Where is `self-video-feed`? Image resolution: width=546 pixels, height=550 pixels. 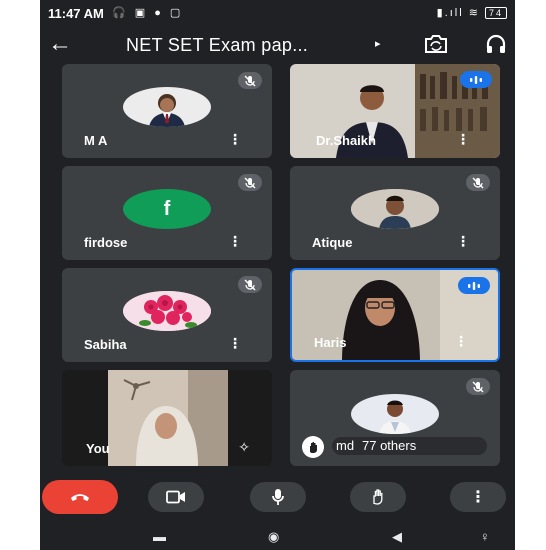
self-video-feed is located at coordinates (168, 418).